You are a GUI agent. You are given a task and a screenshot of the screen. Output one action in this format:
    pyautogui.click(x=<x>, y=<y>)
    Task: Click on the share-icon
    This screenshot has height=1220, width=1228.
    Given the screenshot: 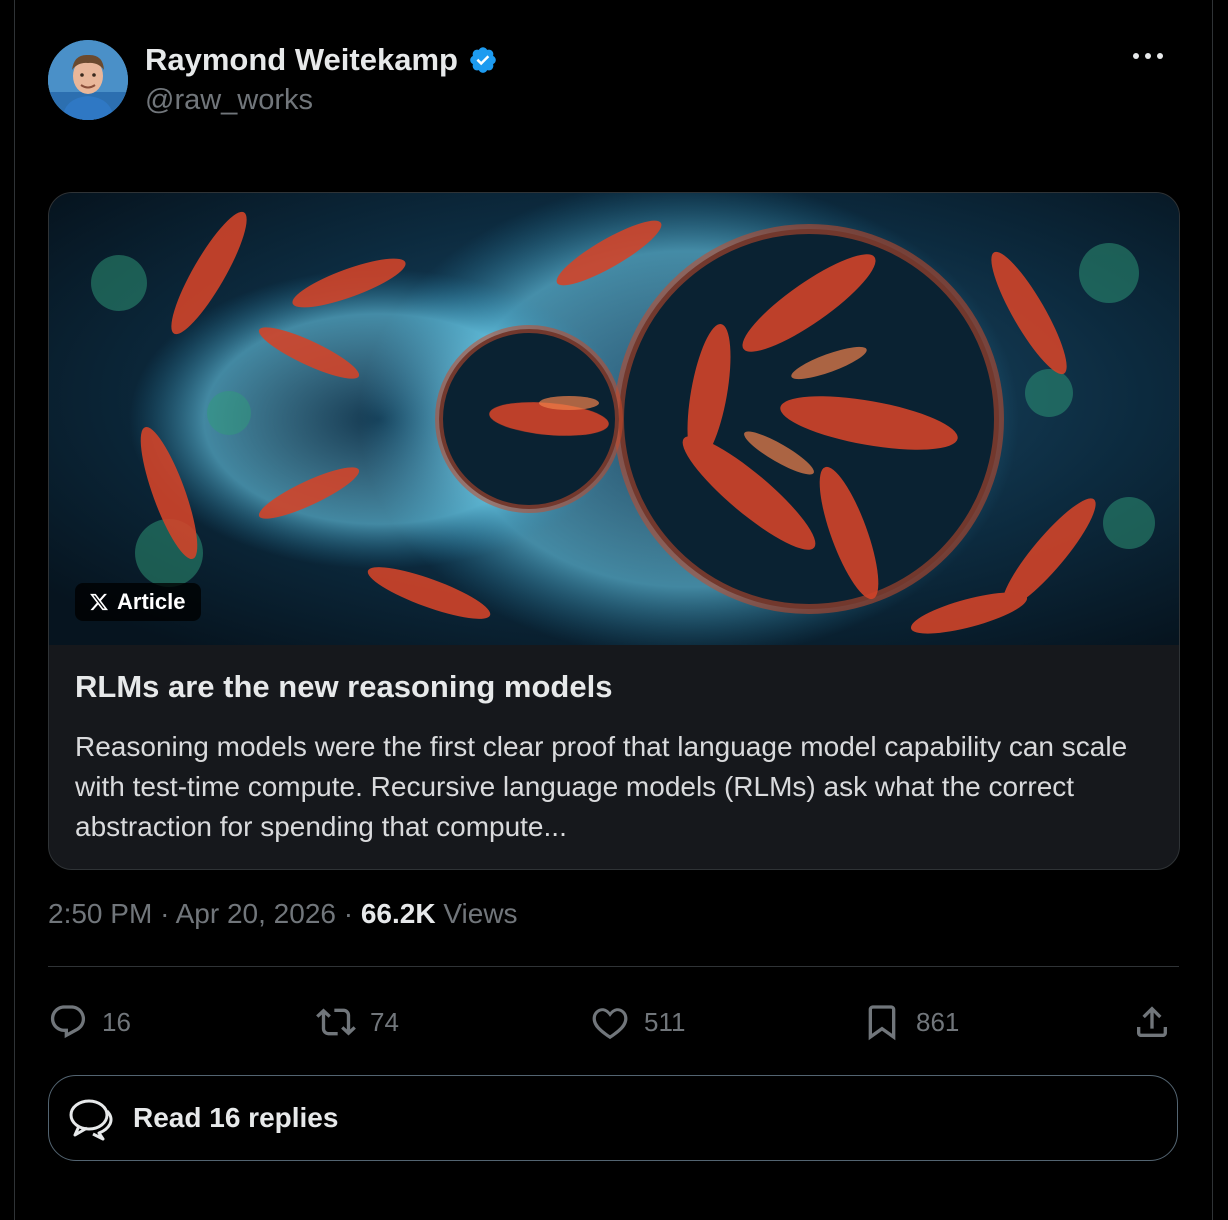 What is the action you would take?
    pyautogui.click(x=1152, y=1021)
    